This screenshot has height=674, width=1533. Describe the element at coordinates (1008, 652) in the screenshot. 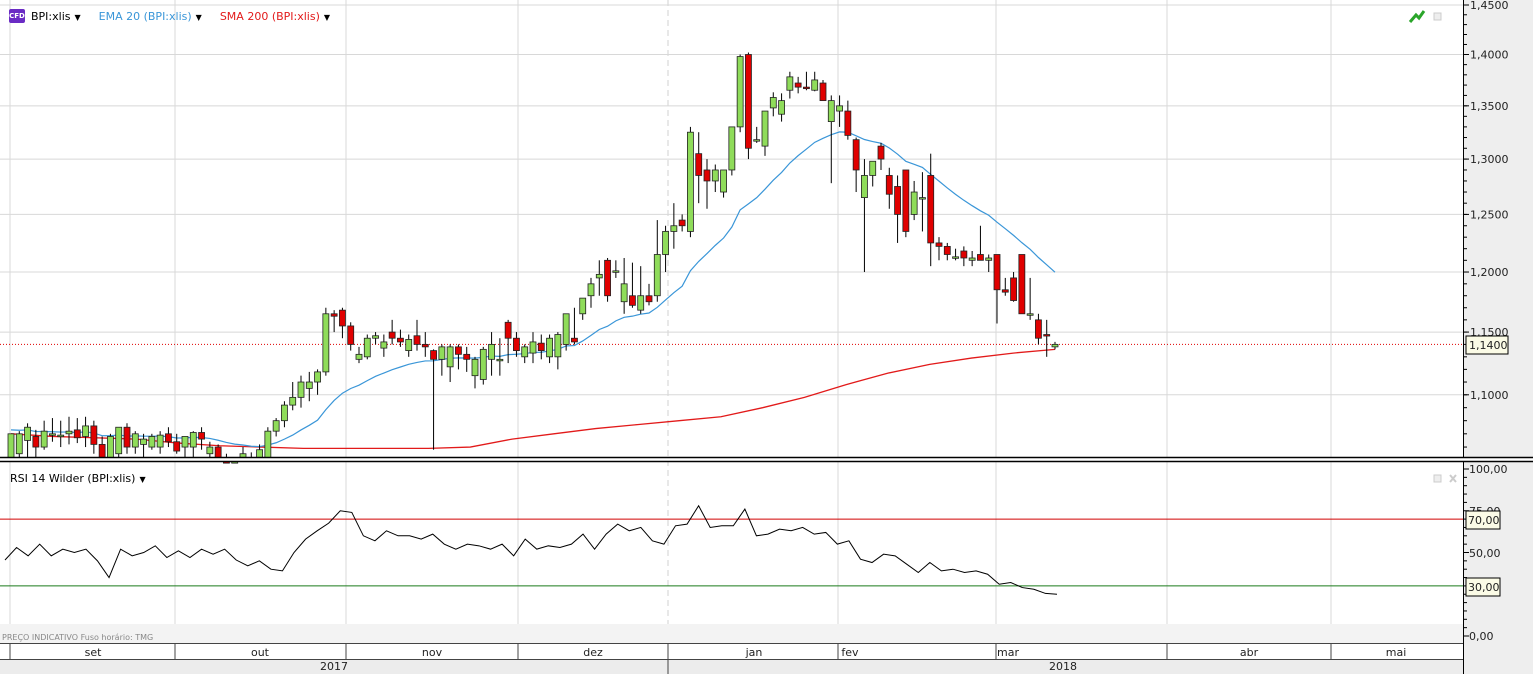

I see `month-label: mar` at that location.